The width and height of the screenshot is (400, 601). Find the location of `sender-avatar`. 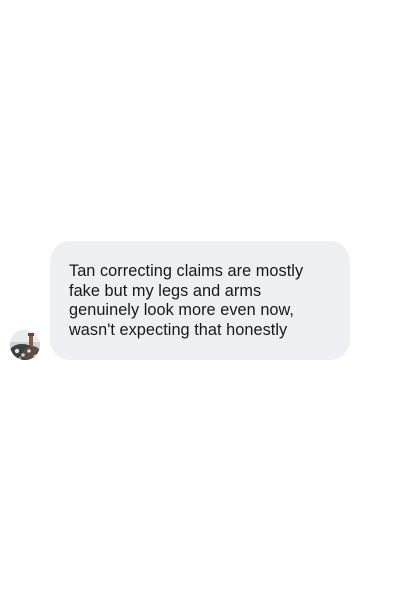

sender-avatar is located at coordinates (25, 345).